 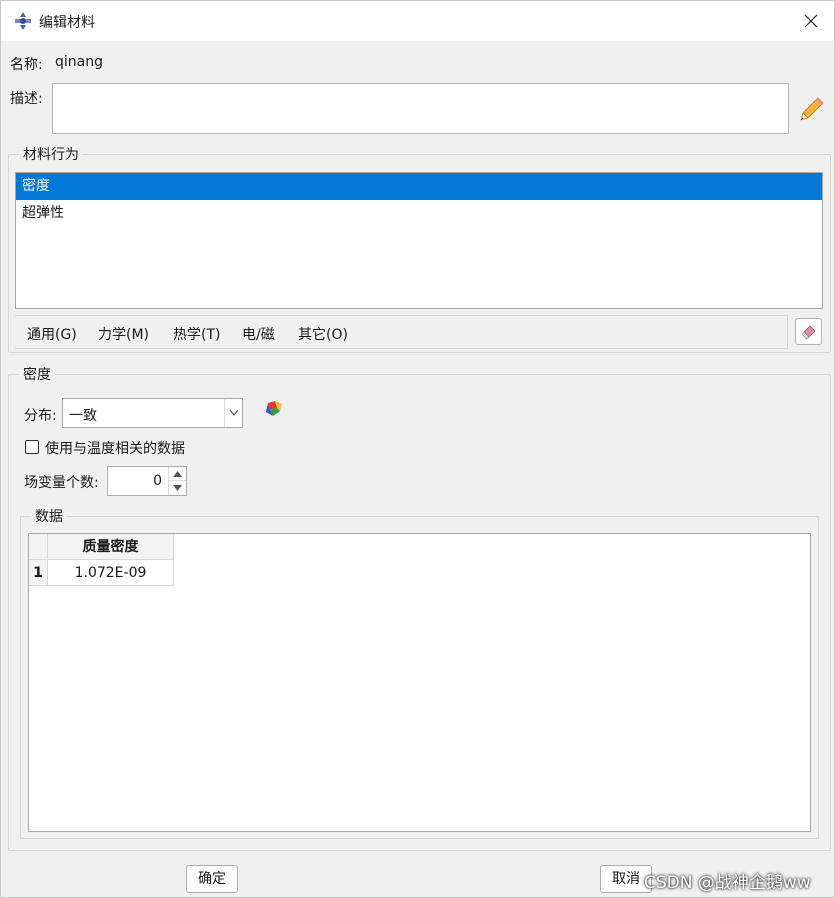 I want to click on behavior-item-density: 密度, so click(x=419, y=186).